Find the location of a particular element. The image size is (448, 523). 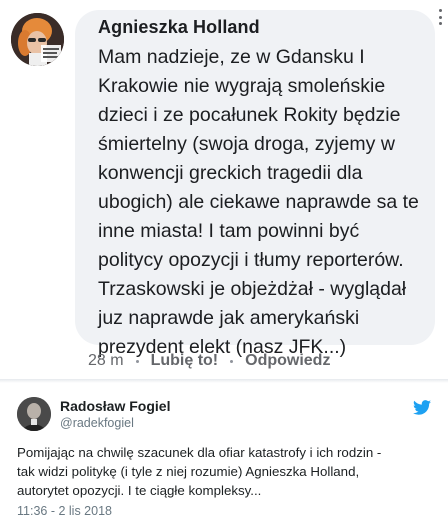

comment-actions: 28 m Lubię to! Odpowiedz is located at coordinates (209, 361).